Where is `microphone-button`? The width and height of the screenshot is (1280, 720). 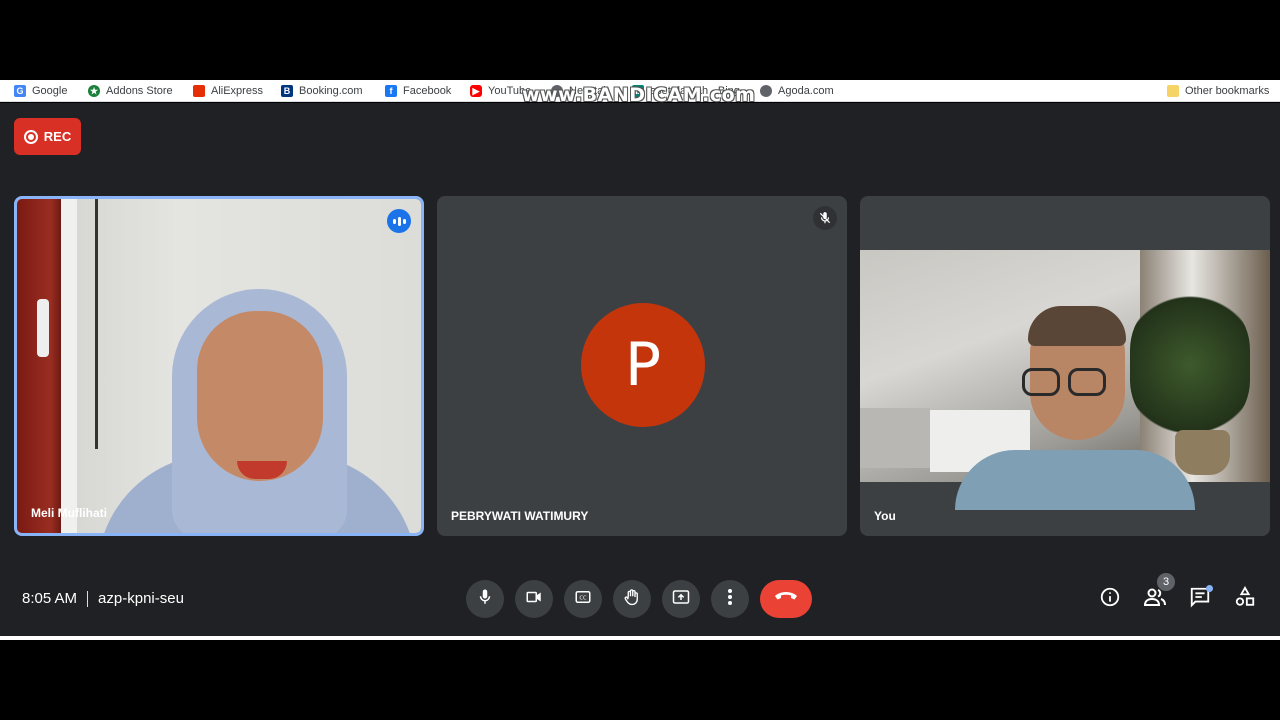 microphone-button is located at coordinates (485, 599).